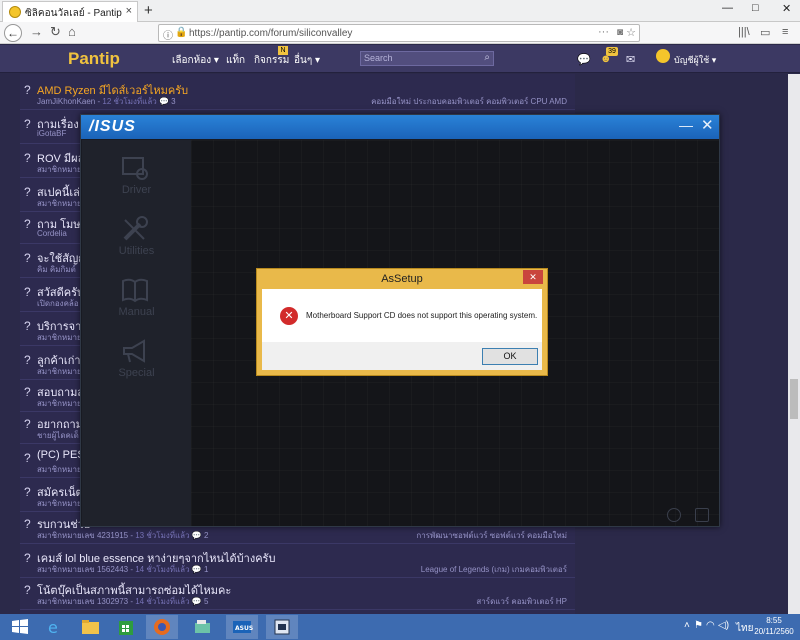  What do you see at coordinates (774, 631) in the screenshot?
I see `clock-date: 20/11/2560` at bounding box center [774, 631].